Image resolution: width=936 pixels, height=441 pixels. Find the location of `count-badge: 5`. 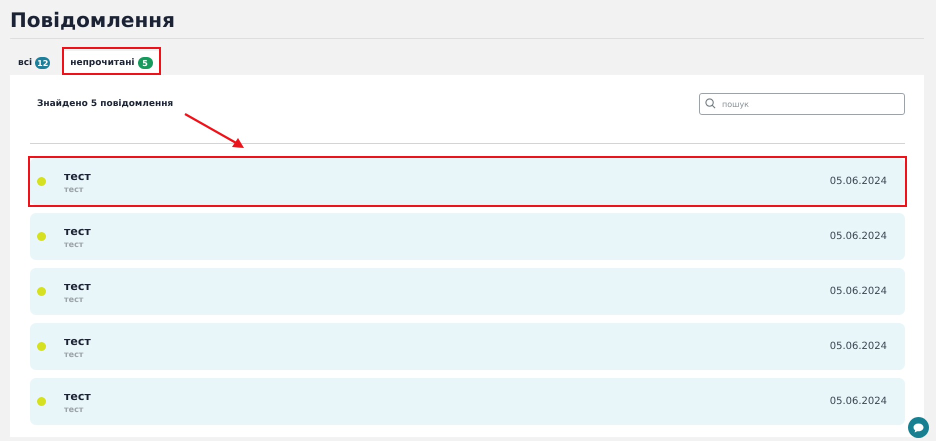

count-badge: 5 is located at coordinates (145, 63).